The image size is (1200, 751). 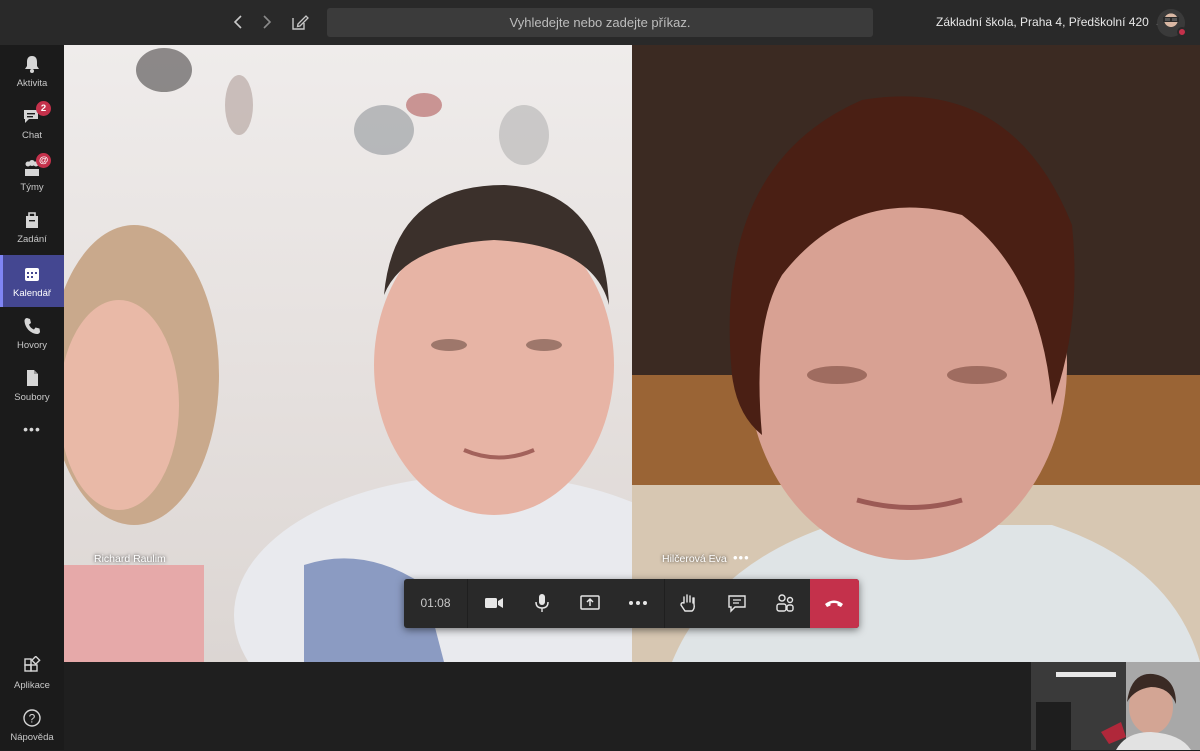 I want to click on help-icon: ?, so click(x=32, y=718).